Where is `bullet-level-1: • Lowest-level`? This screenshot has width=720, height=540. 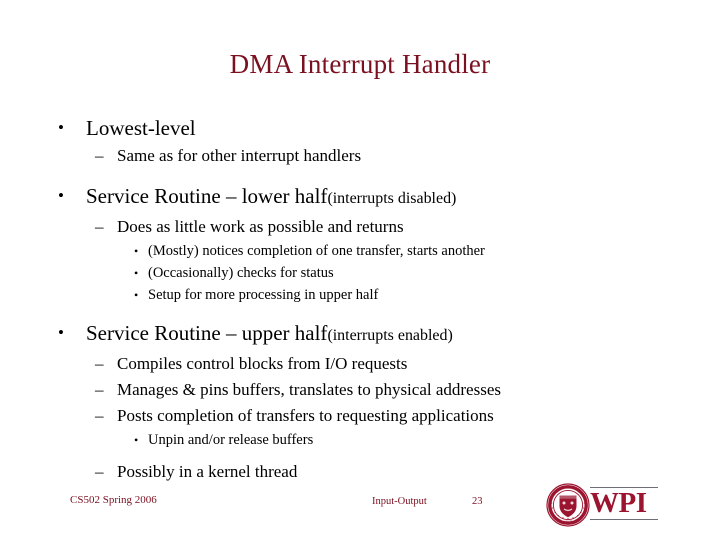 bullet-level-1: • Lowest-level is located at coordinates (360, 128).